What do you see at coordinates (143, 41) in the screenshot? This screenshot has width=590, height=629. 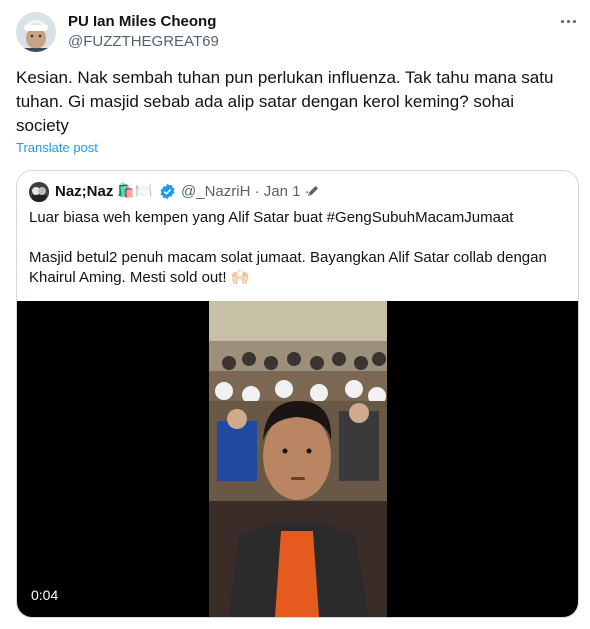 I see `author-handle: @FUZZTHEGREAT69` at bounding box center [143, 41].